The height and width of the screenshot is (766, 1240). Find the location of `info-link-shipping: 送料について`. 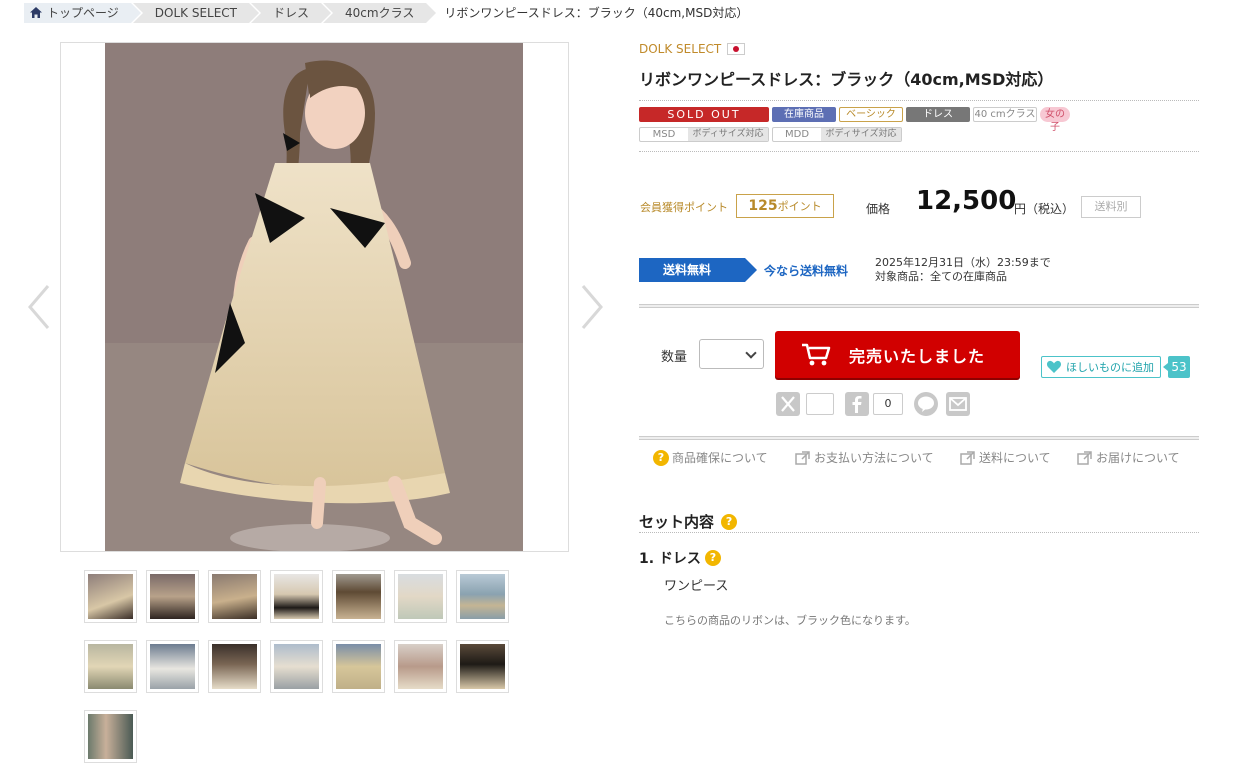

info-link-shipping: 送料について is located at coordinates (1005, 457).